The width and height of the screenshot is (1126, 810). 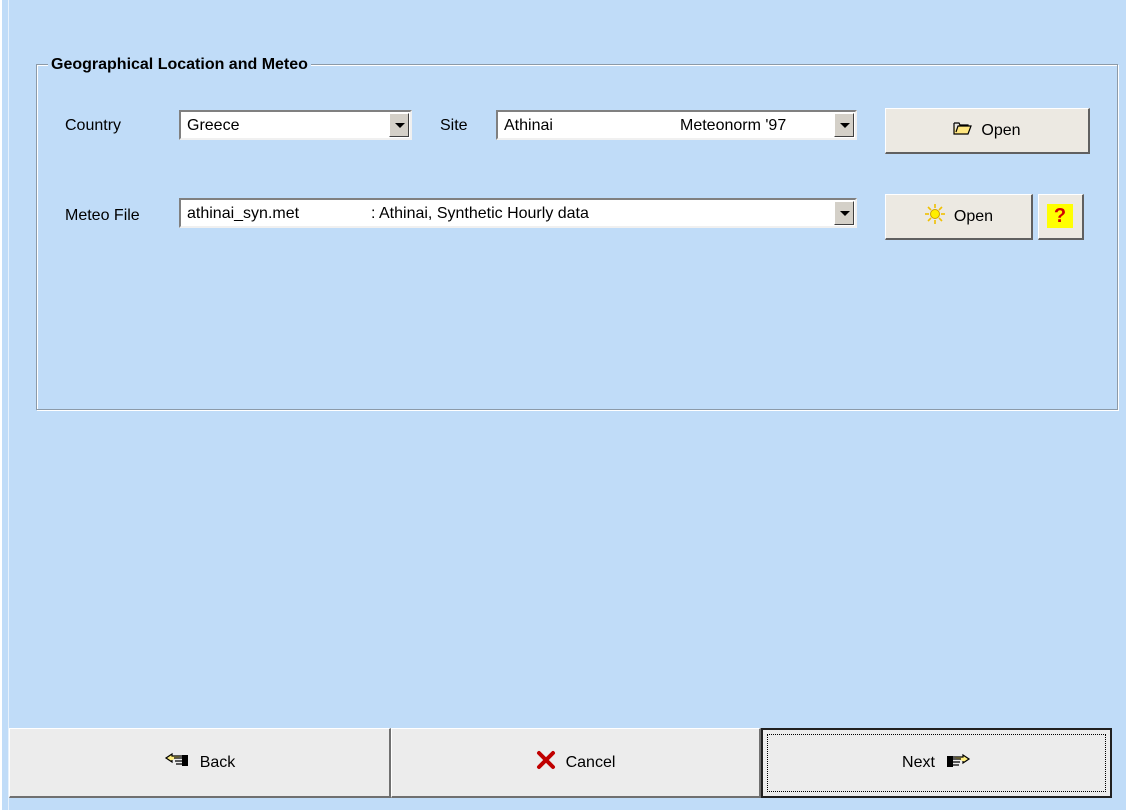 I want to click on window-edge-inner, so click(x=8, y=405).